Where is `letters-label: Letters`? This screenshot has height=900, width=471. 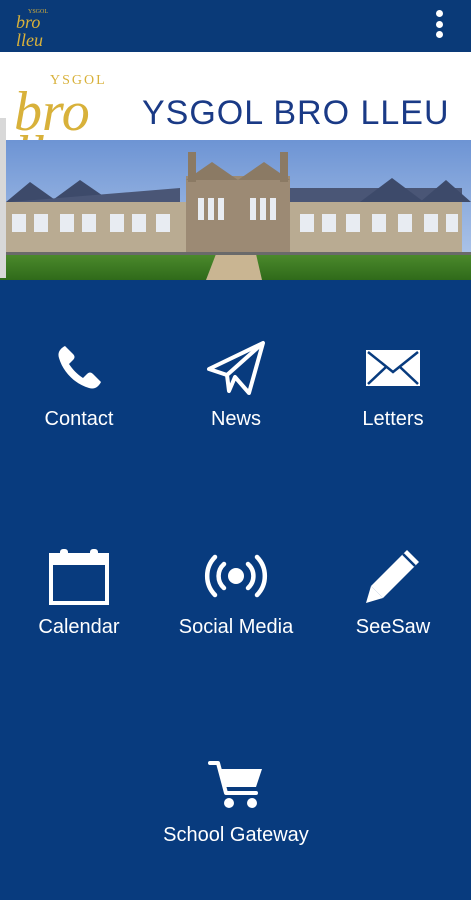
letters-label: Letters is located at coordinates (393, 419).